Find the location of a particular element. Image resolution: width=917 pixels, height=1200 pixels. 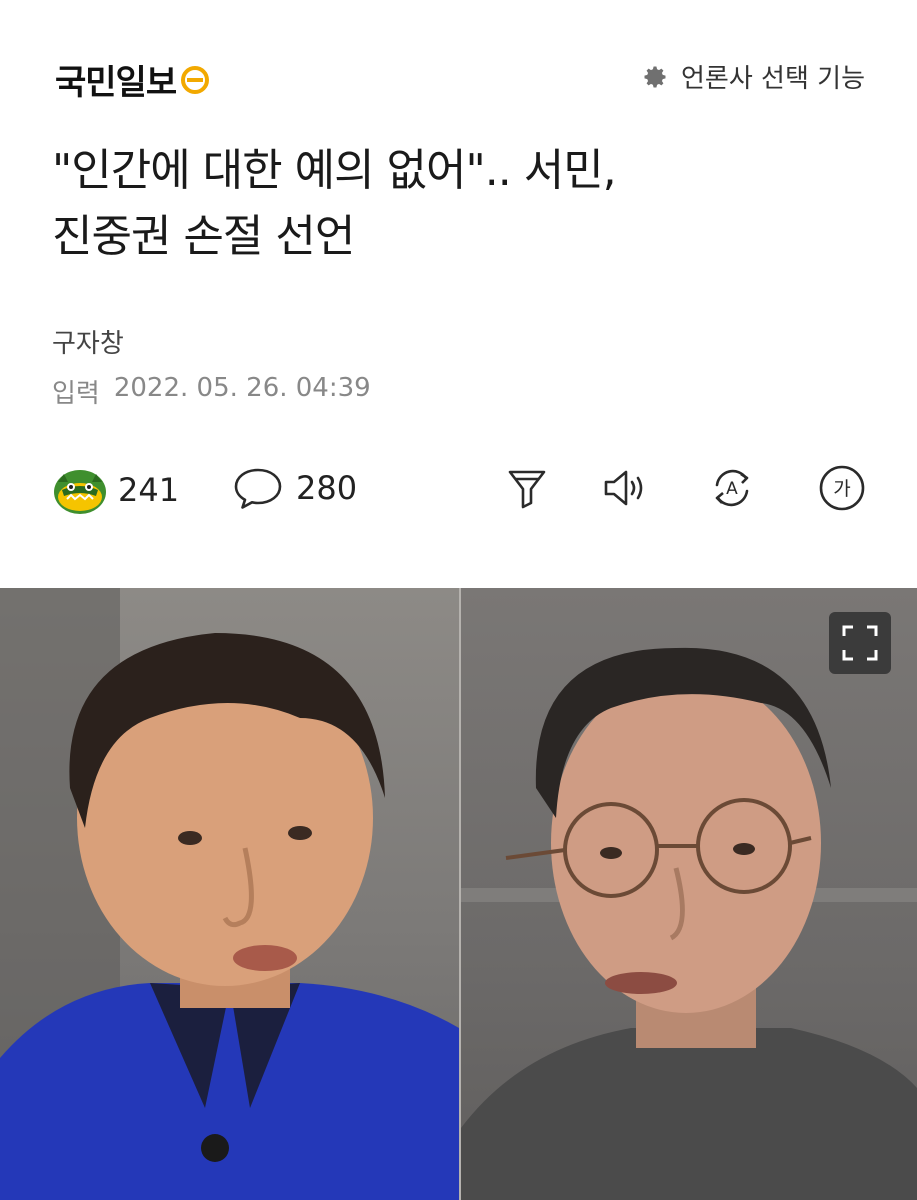

article-header: 국민일보 언론사 선택 기능 is located at coordinates (458, 75).